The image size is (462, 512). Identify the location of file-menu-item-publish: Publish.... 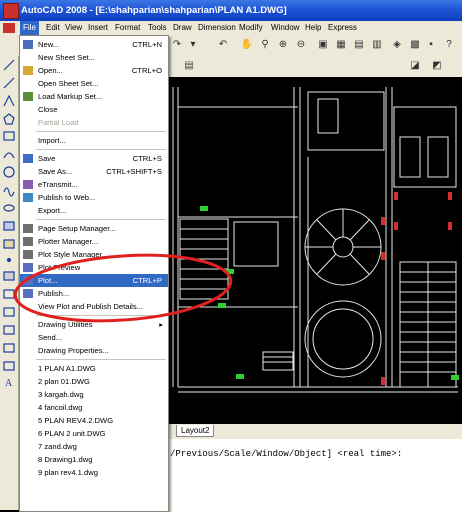
(94, 293).